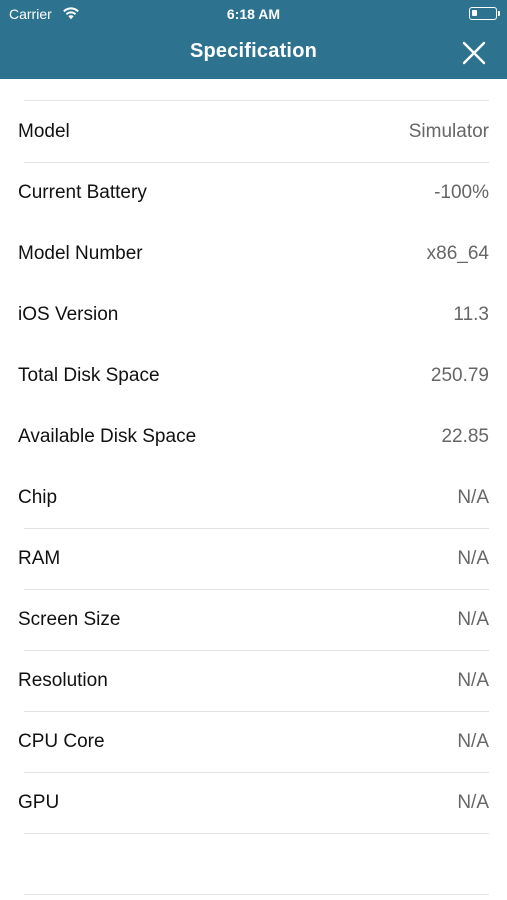  I want to click on spec-row-model: Model Simulator, so click(253, 132).